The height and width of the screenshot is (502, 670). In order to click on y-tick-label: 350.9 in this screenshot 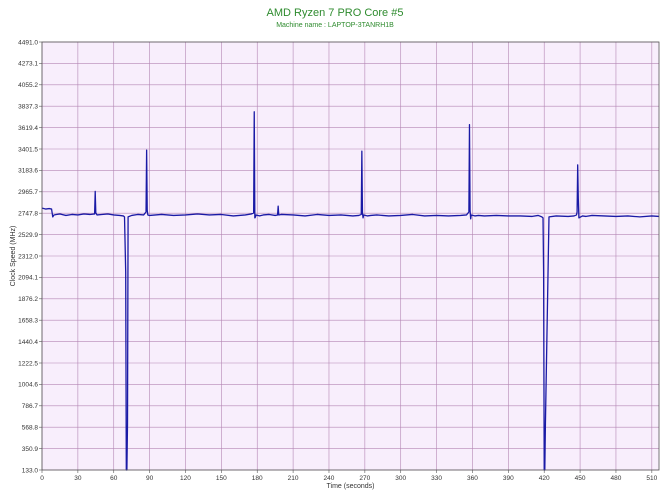, I will do `click(30, 449)`.